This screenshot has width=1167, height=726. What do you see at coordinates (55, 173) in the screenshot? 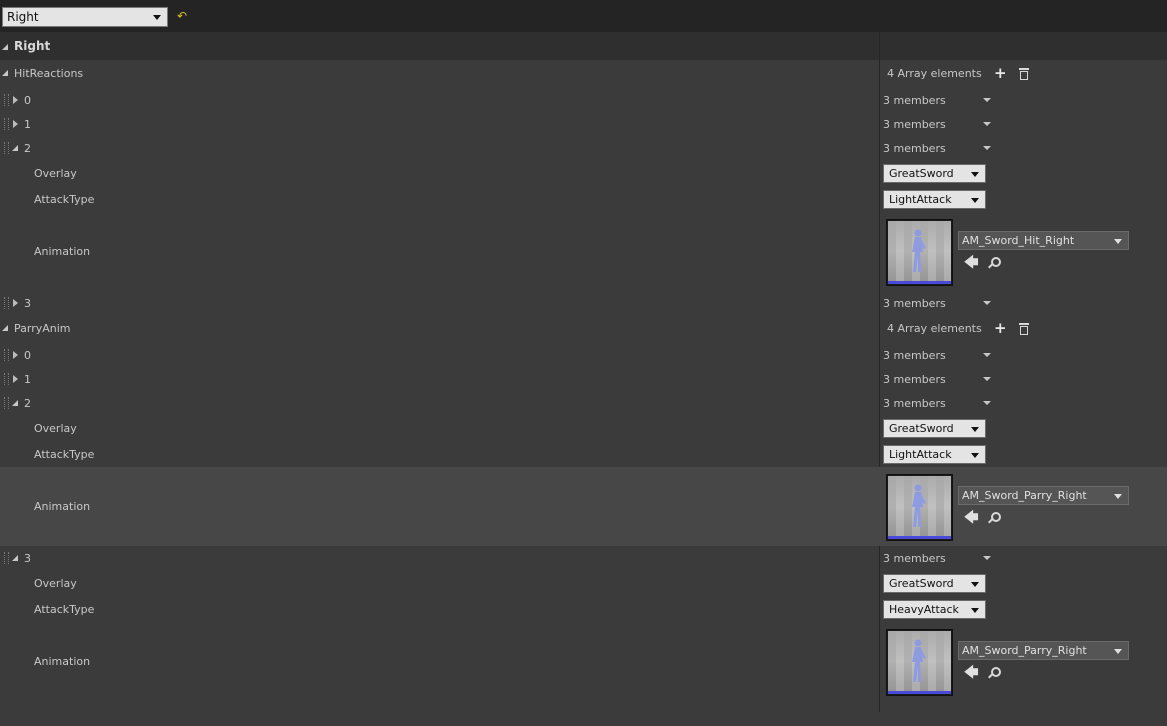
I see `overlay-label: Overlay` at bounding box center [55, 173].